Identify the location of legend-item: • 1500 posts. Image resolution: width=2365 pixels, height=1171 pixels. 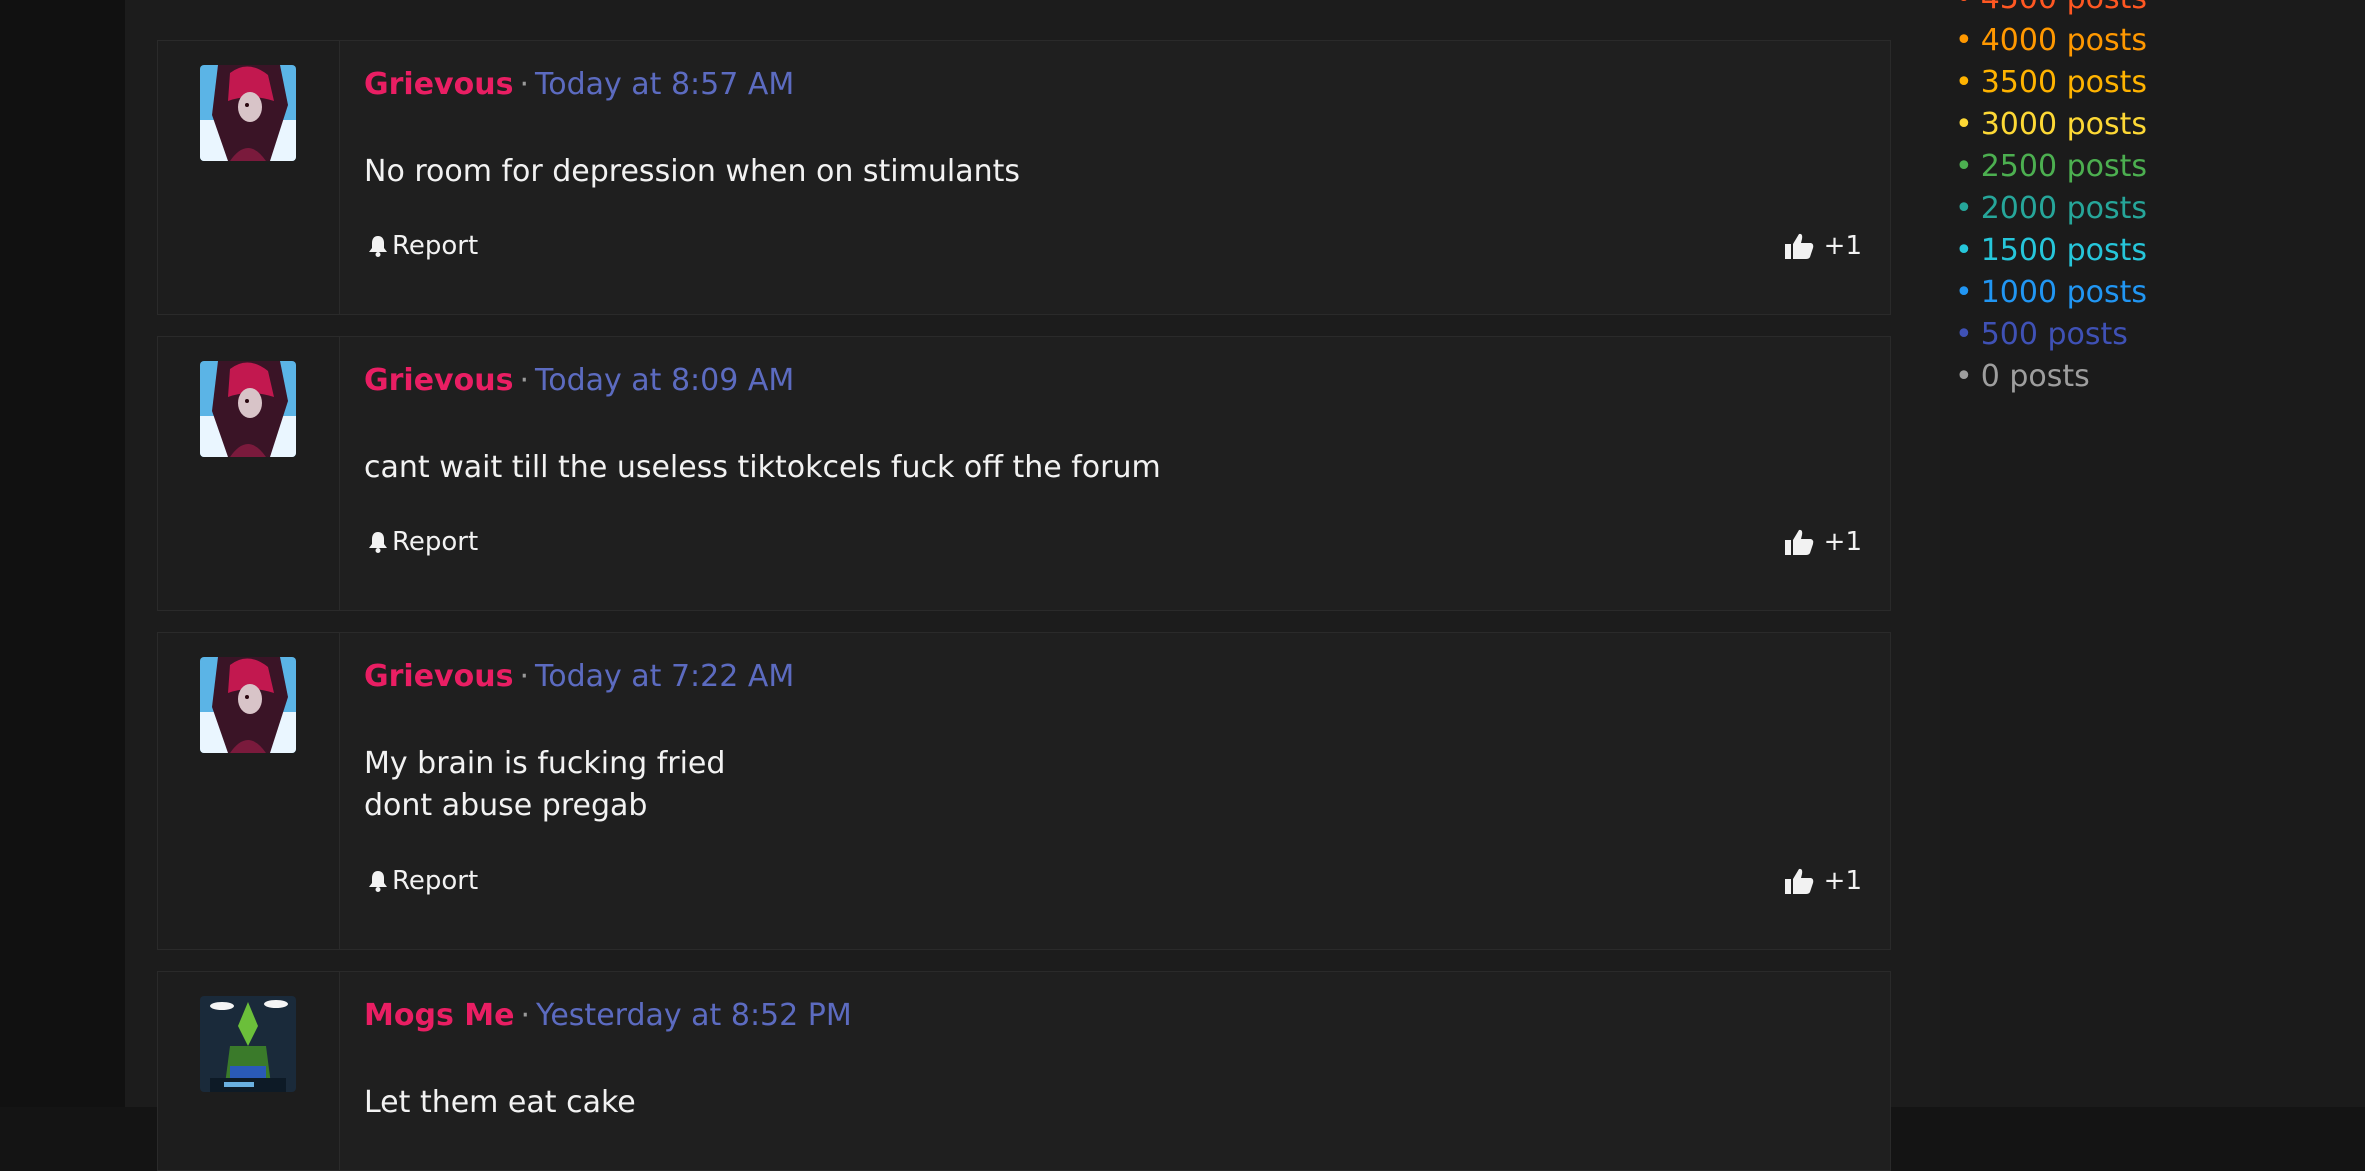
(2051, 251).